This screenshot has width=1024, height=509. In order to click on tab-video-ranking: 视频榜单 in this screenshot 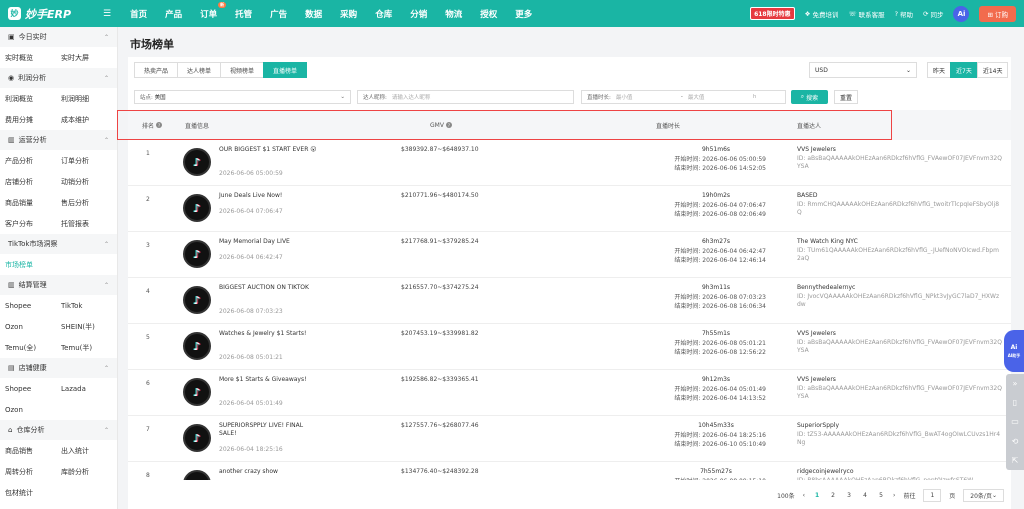, I will do `click(242, 70)`.